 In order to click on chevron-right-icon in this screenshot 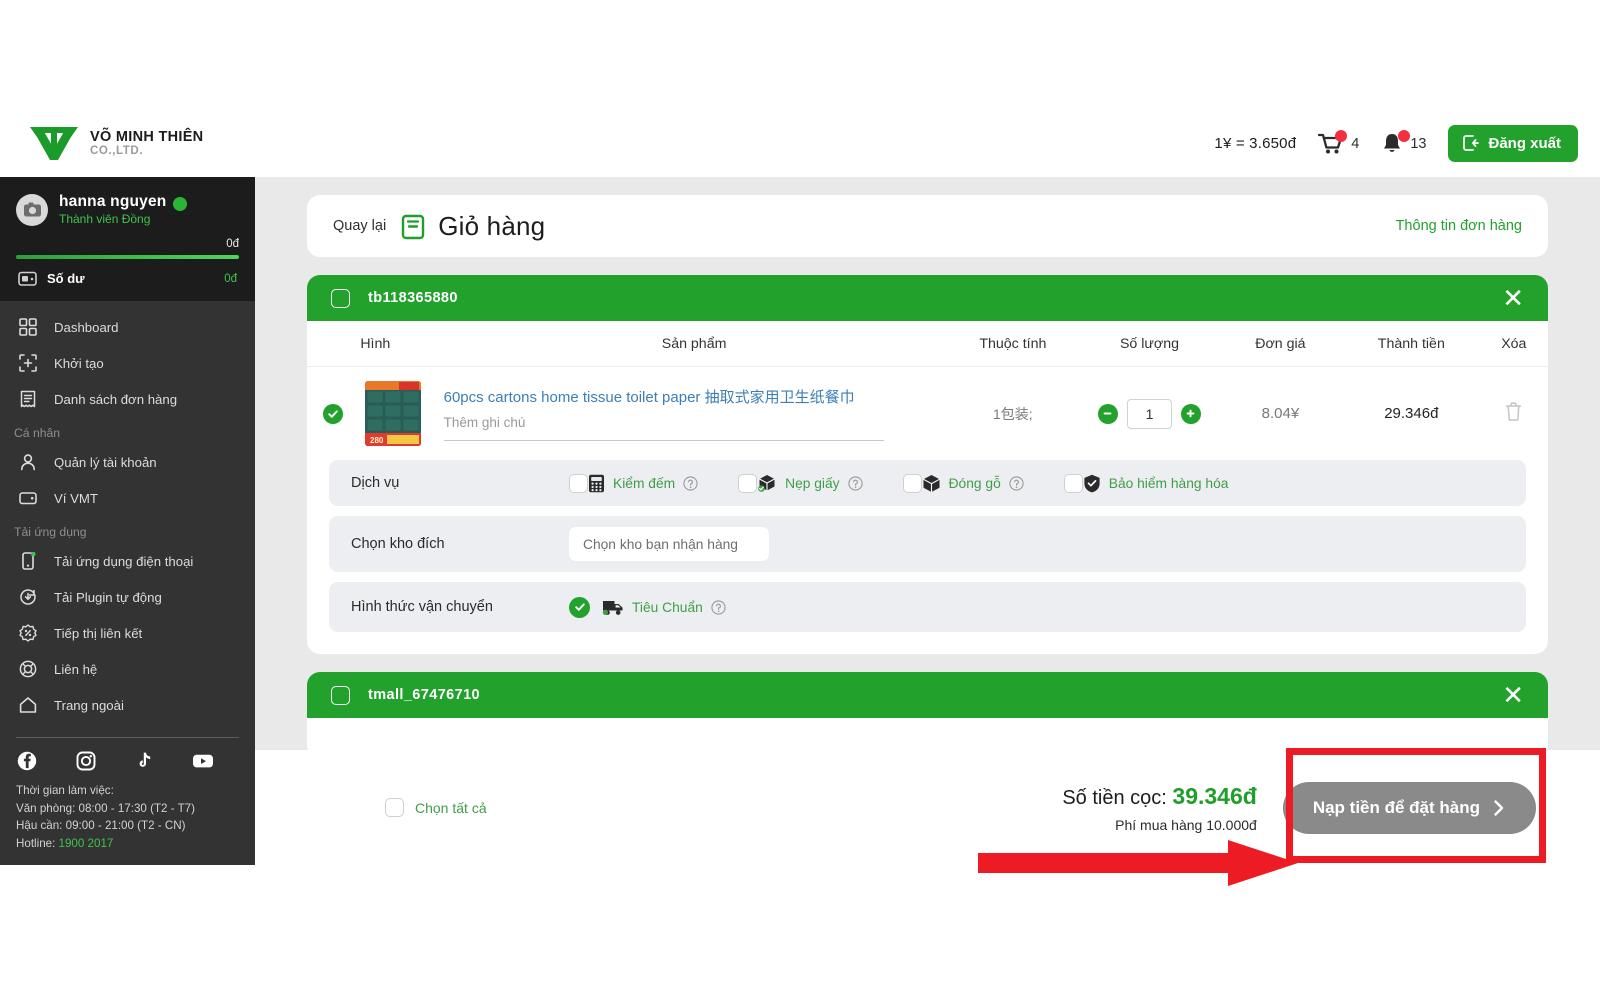, I will do `click(1499, 807)`.